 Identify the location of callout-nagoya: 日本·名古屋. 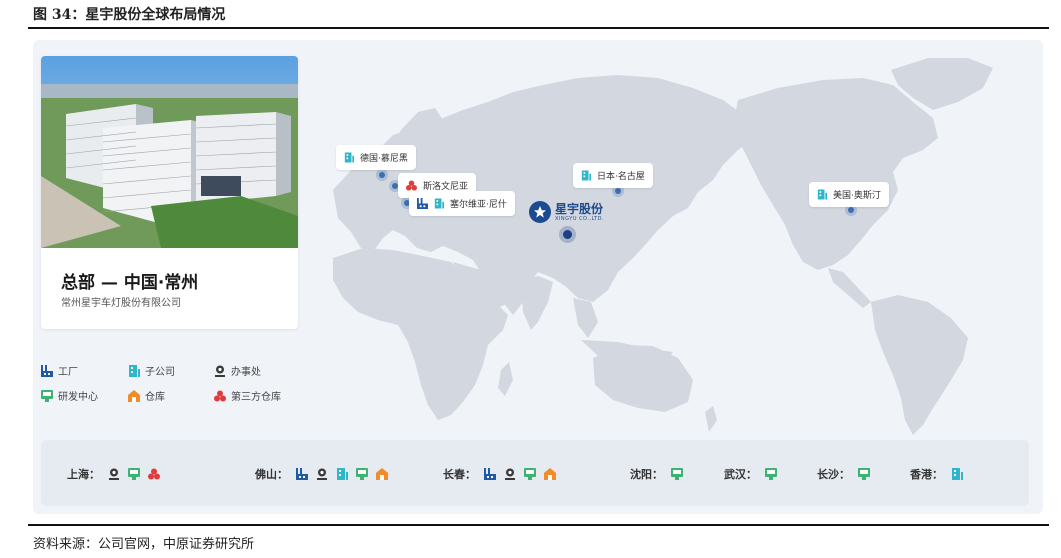
(613, 175).